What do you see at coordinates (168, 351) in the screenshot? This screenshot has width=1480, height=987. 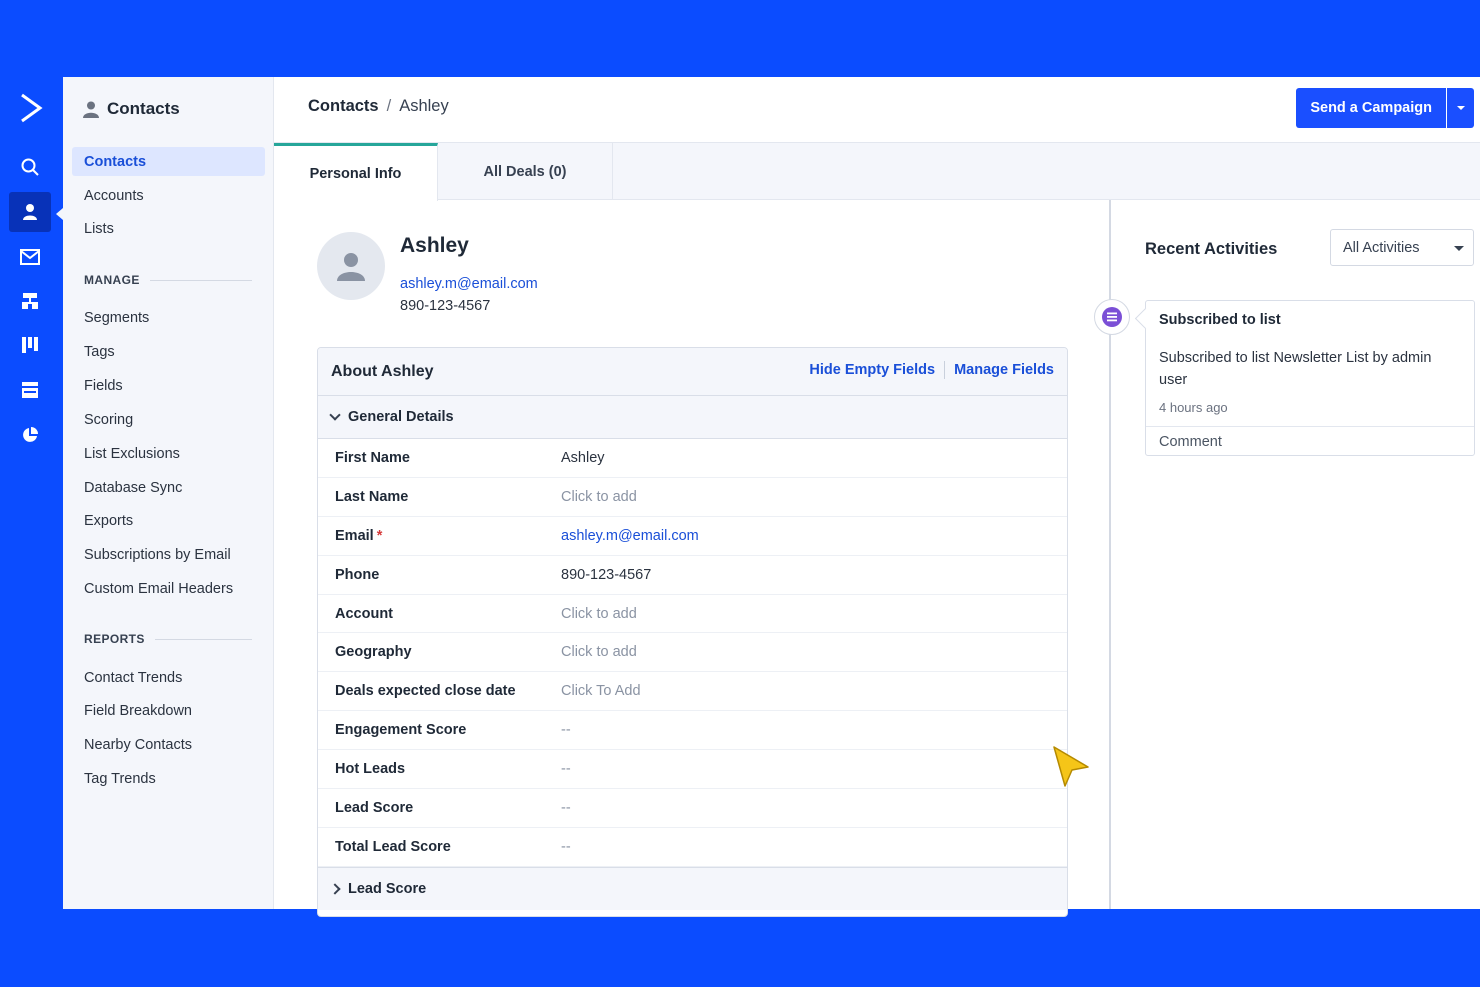 I see `nav-item-tags: Tags` at bounding box center [168, 351].